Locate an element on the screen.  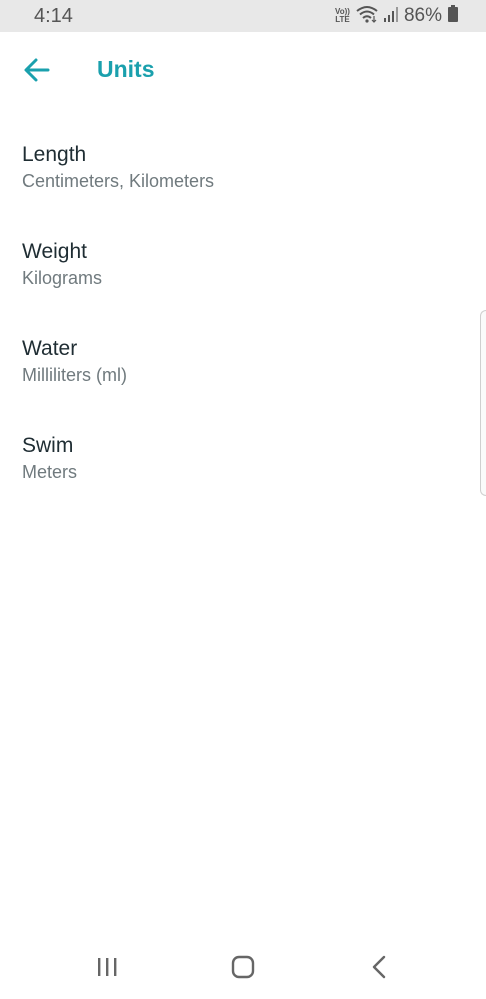
unit-item-length: Length Centimeters, Kilometers is located at coordinates (243, 178).